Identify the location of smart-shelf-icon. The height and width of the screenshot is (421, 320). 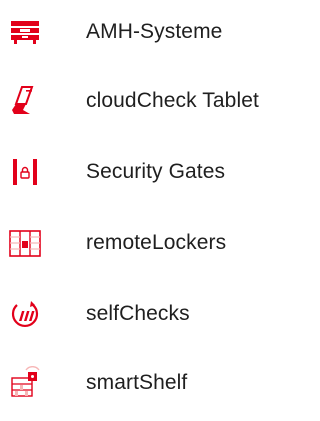
(25, 383).